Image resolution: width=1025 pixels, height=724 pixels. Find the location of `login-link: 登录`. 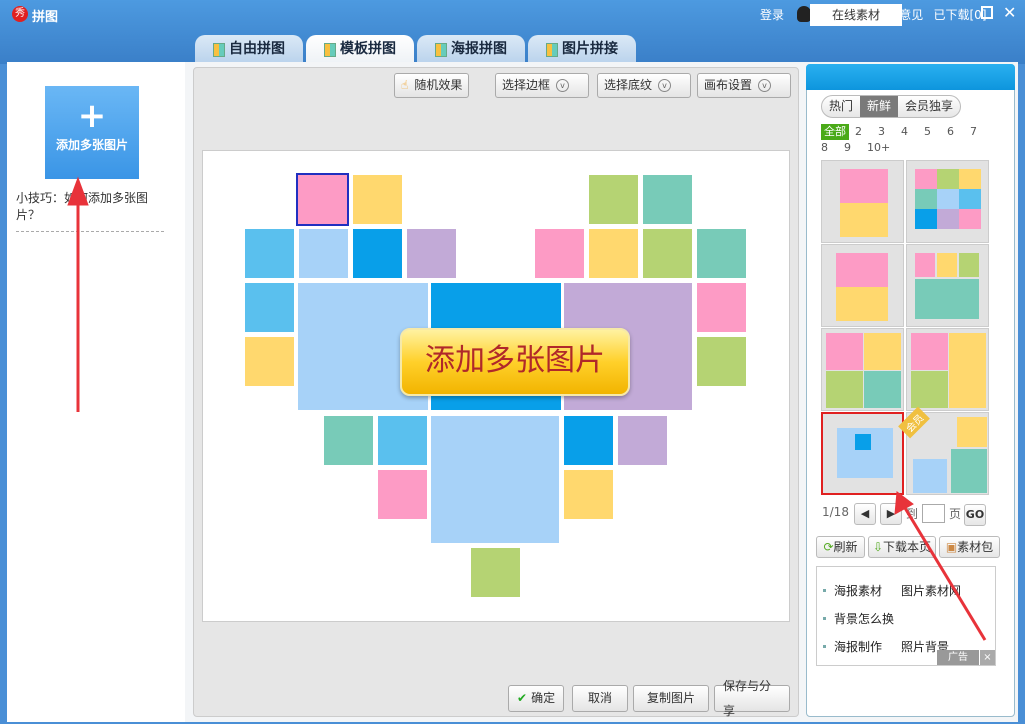

login-link: 登录 is located at coordinates (772, 14).